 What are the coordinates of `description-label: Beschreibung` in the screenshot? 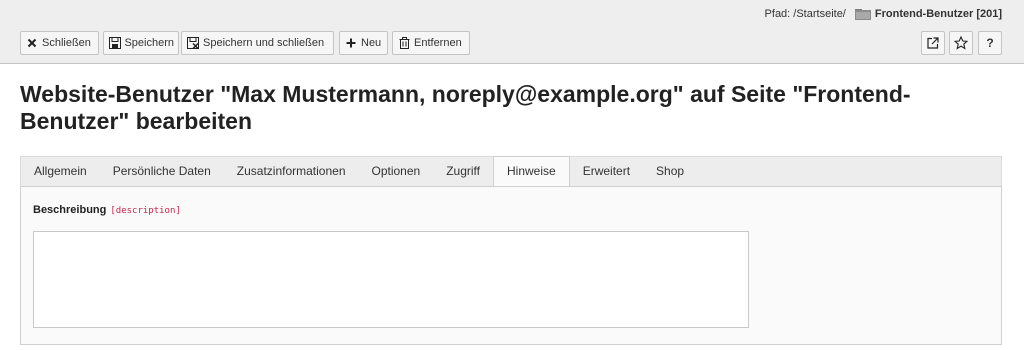 It's located at (70, 210).